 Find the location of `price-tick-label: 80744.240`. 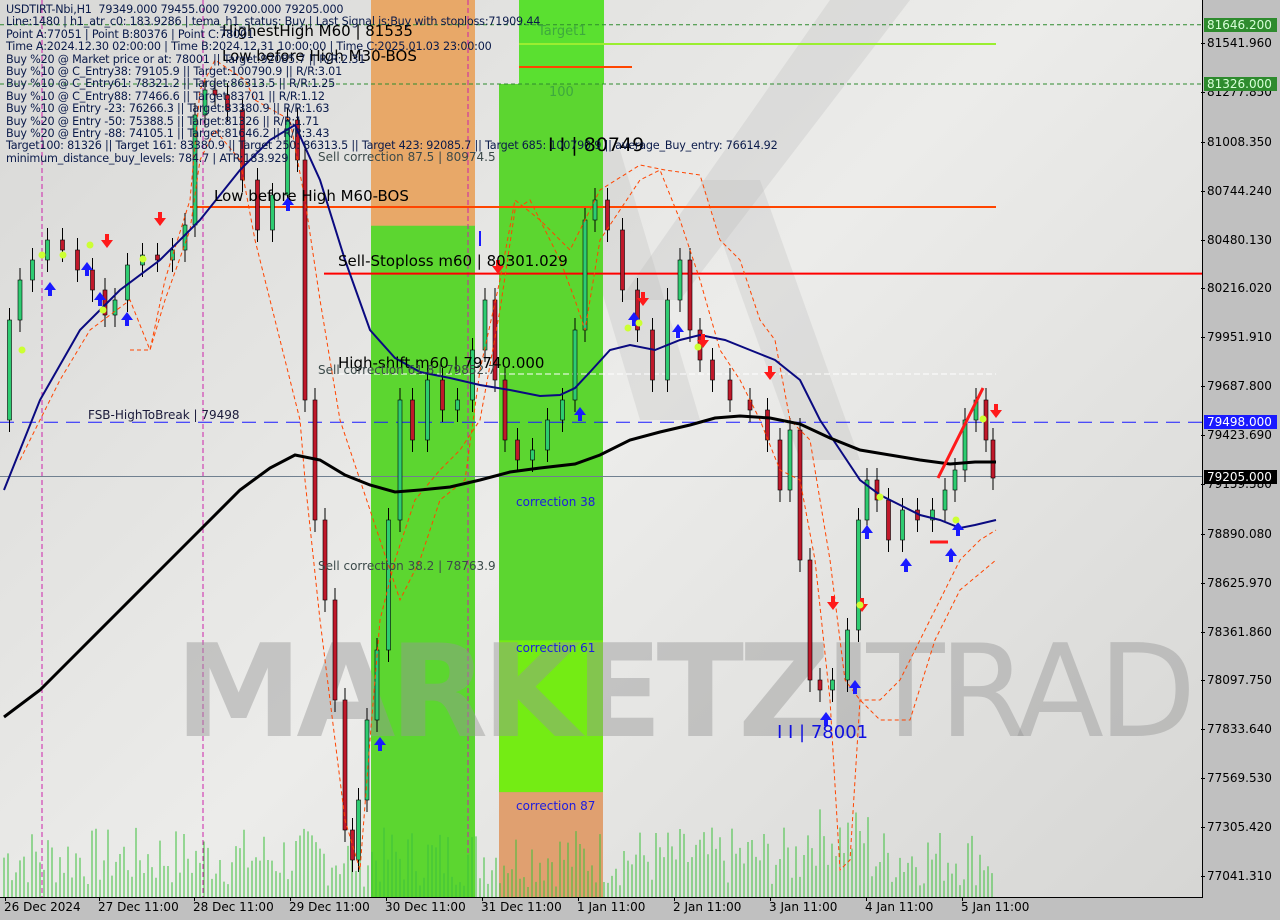

price-tick-label: 80744.240 is located at coordinates (1236, 190).